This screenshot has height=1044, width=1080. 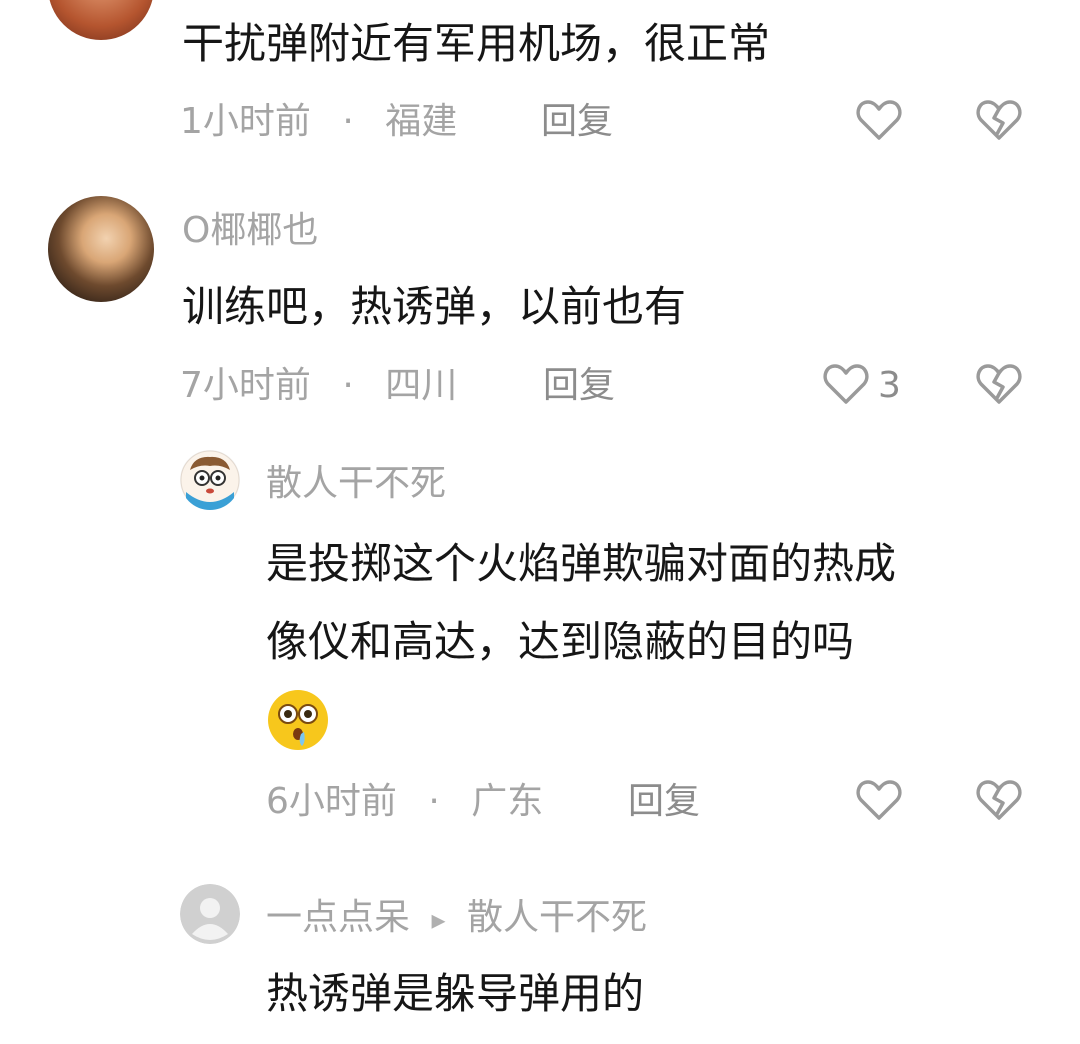 I want to click on comment-location: 四川, so click(x=421, y=385).